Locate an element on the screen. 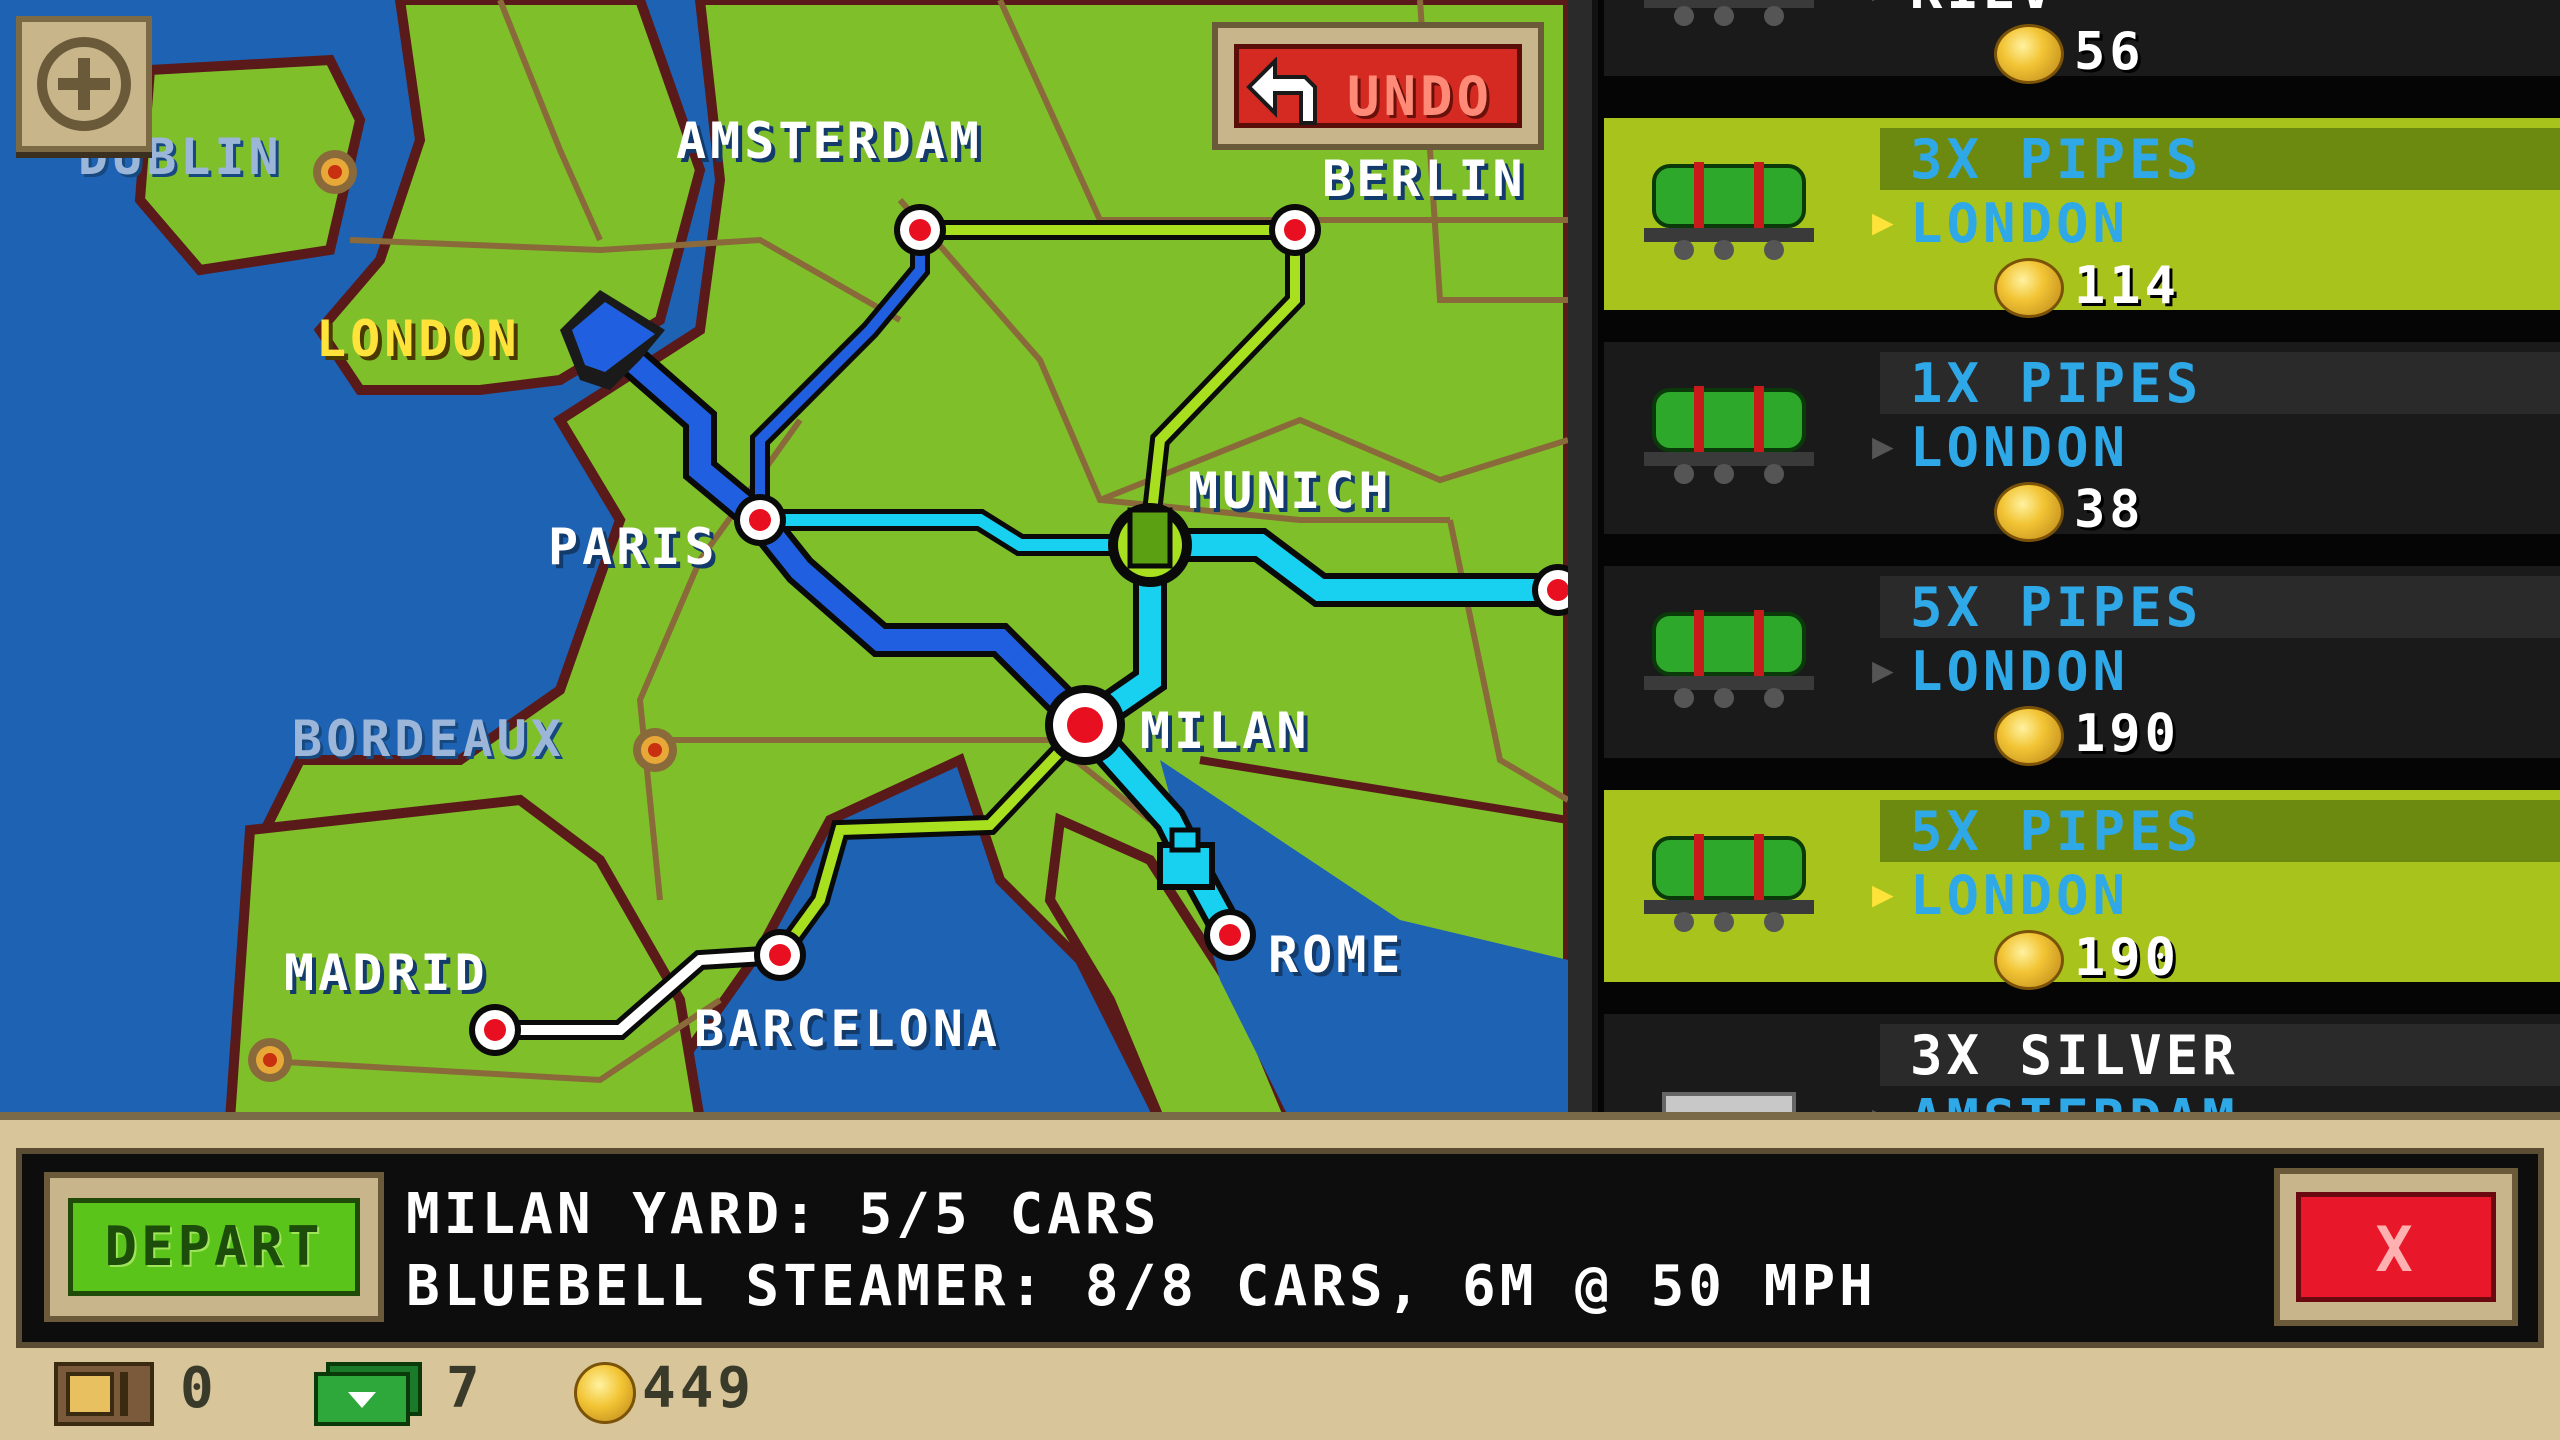 The image size is (2560, 1440). cargo-card: 3X PIPES LONDON ▶ 114 is located at coordinates (2082, 218).